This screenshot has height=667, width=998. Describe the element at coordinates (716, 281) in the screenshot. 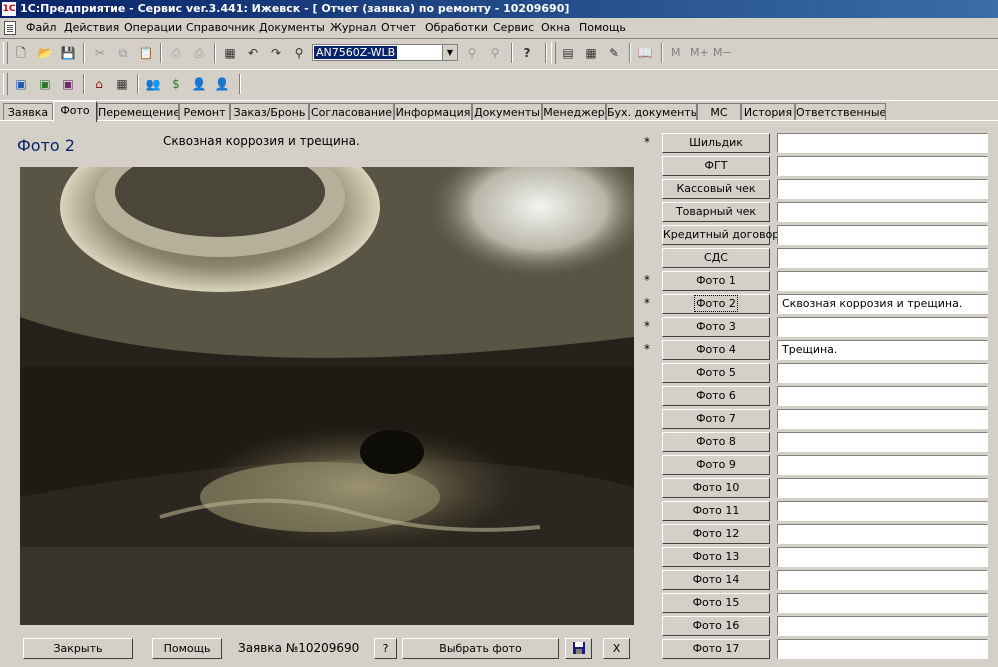

I see `attachment-button: Фото 1` at that location.